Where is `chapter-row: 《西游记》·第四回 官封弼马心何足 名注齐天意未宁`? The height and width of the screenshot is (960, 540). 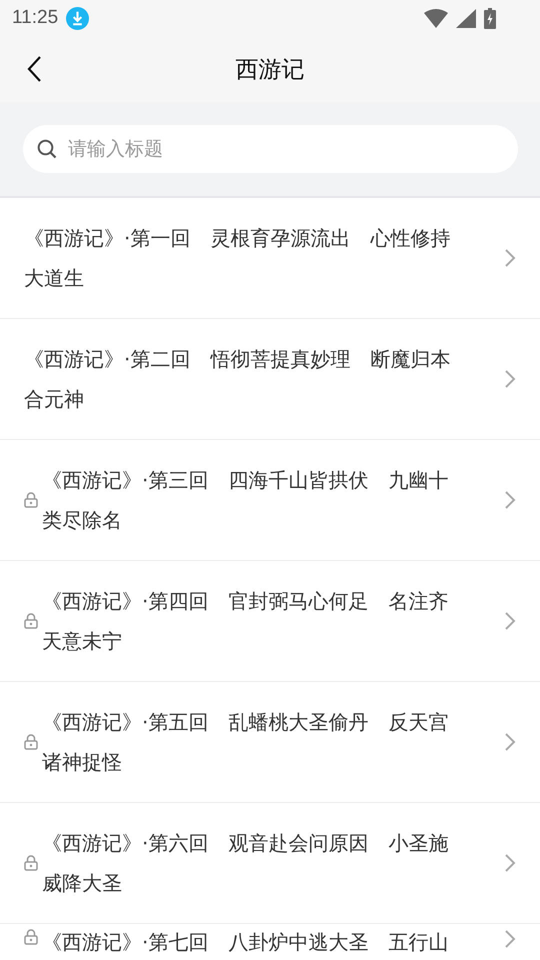 chapter-row: 《西游记》·第四回 官封弼马心何足 名注齐天意未宁 is located at coordinates (270, 621).